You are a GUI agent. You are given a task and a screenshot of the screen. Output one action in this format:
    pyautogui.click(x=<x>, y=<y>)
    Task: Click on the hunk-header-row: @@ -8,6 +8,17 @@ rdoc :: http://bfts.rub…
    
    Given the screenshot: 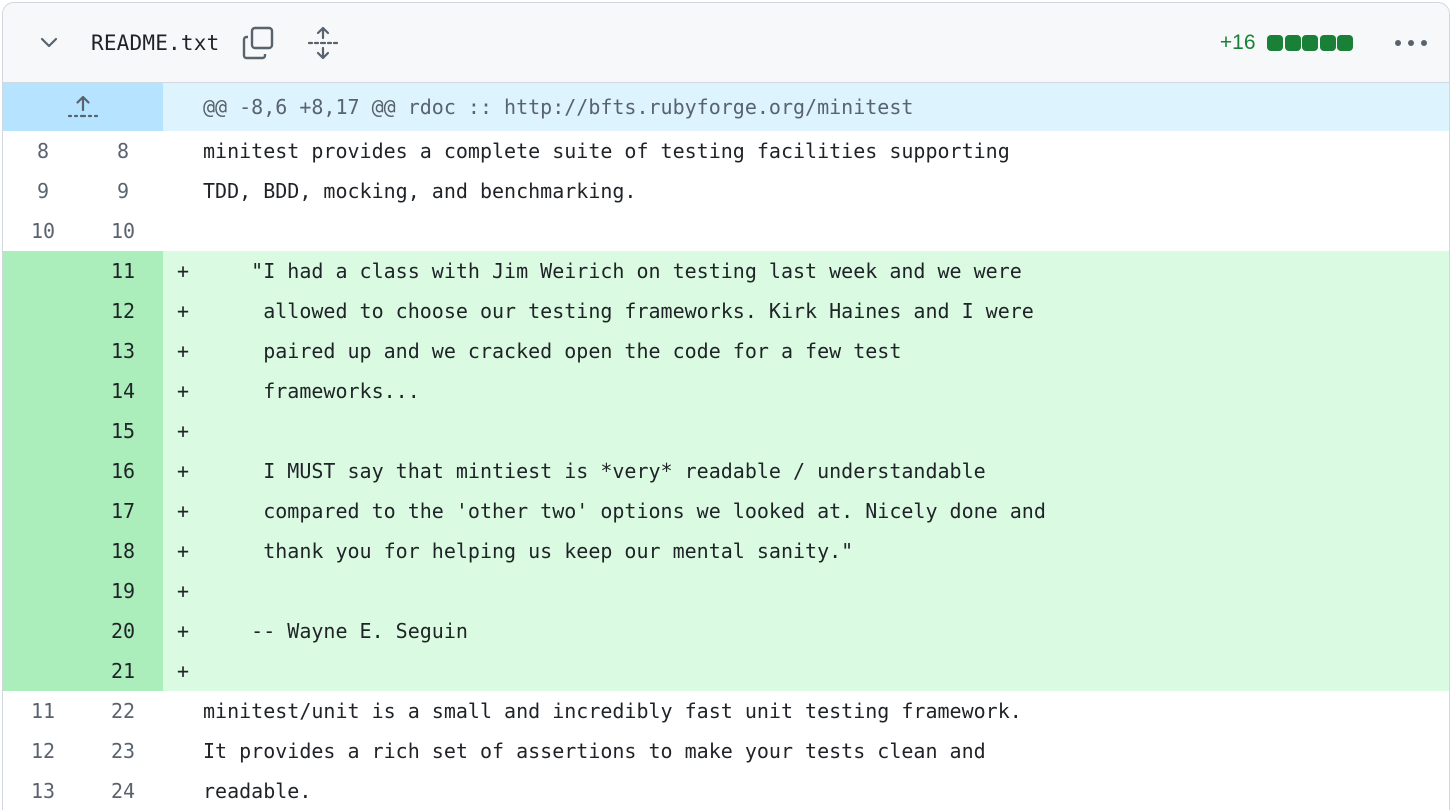 What is the action you would take?
    pyautogui.click(x=726, y=107)
    